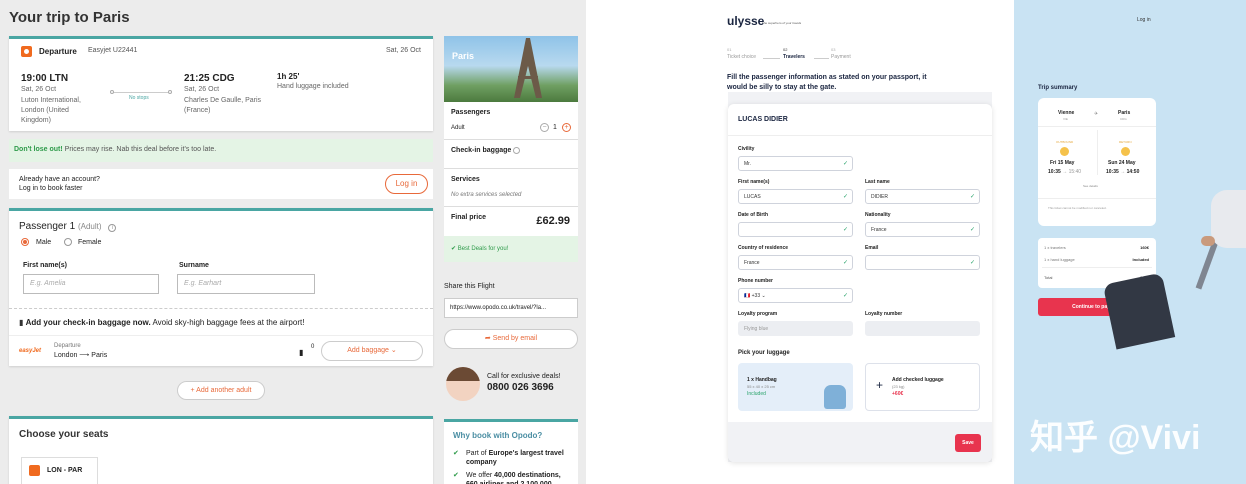 The image size is (1246, 484). I want to click on loyalty-number-input, so click(922, 328).